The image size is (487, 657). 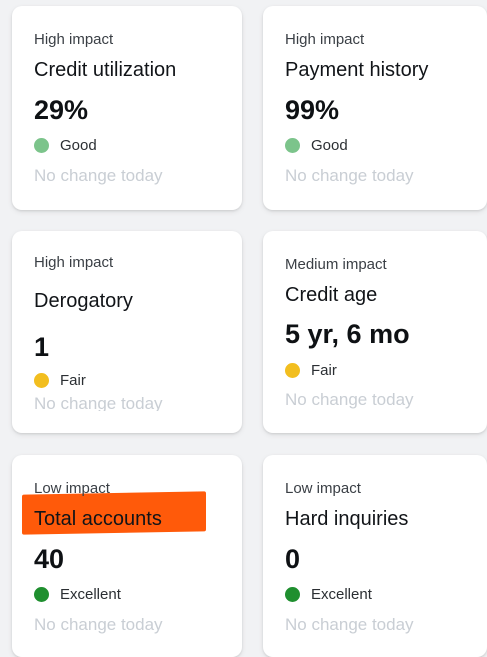 I want to click on factor-title: Credit age, so click(x=331, y=295).